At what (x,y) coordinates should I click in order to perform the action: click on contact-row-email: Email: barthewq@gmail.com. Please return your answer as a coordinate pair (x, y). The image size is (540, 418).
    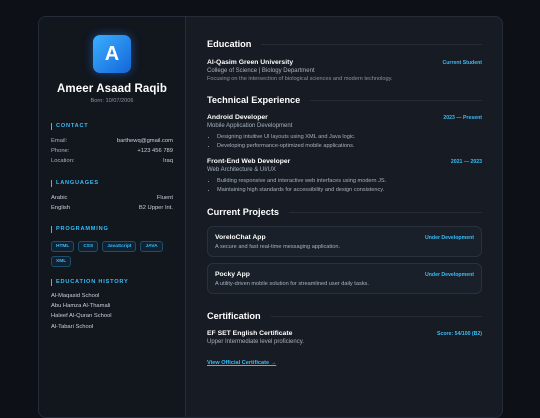
    Looking at the image, I should click on (112, 141).